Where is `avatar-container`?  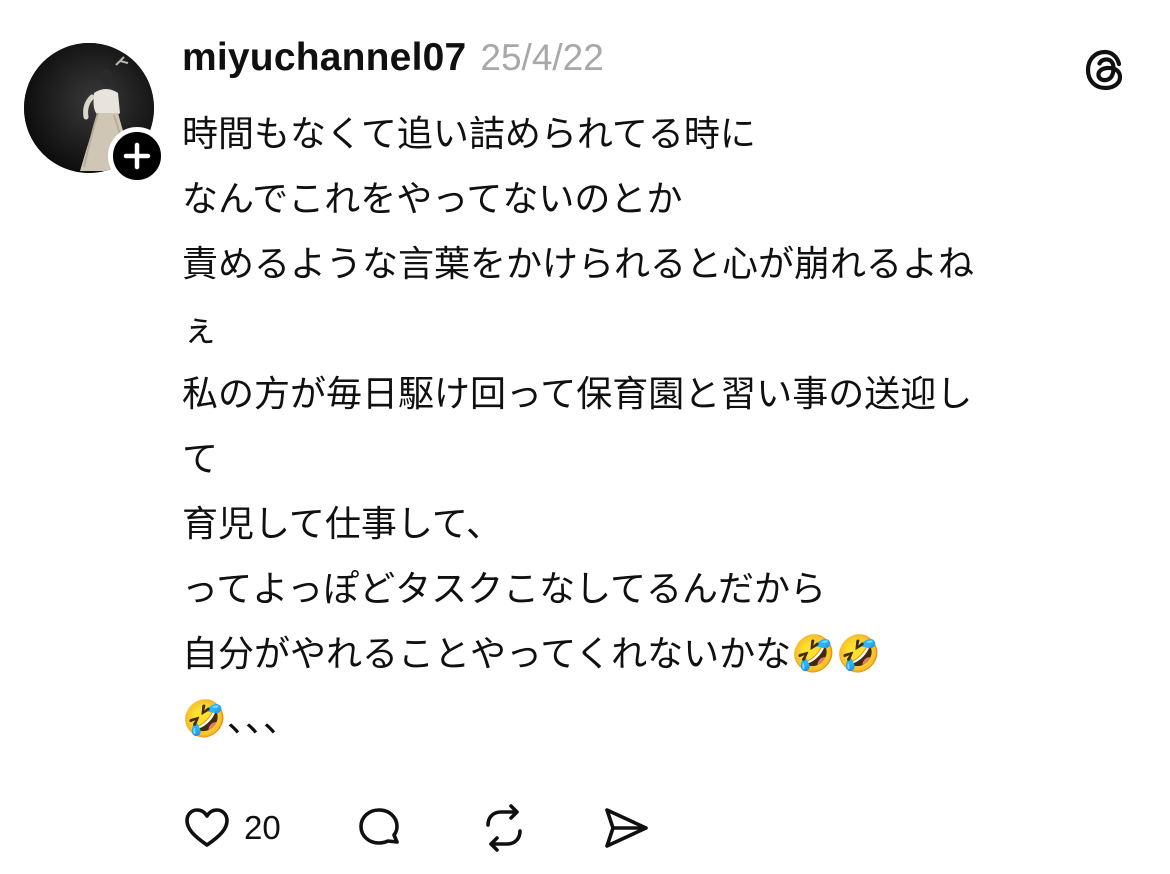
avatar-container is located at coordinates (95, 114).